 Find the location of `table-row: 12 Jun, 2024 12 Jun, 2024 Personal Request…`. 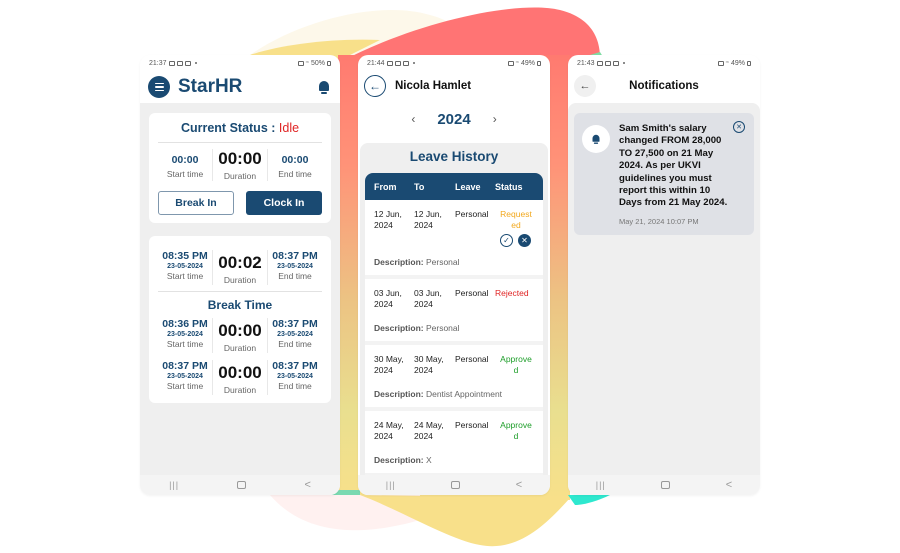

table-row: 12 Jun, 2024 12 Jun, 2024 Personal Request… is located at coordinates (454, 239).